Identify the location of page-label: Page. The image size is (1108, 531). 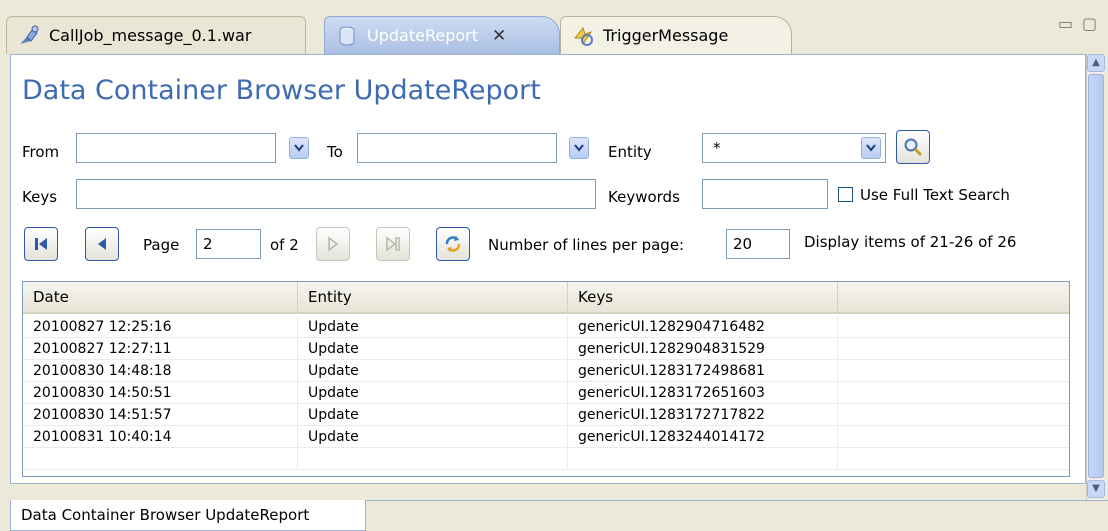
(161, 245).